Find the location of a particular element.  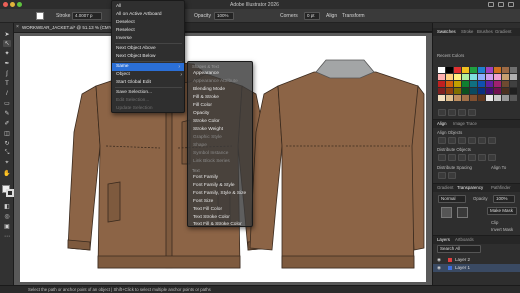

paintbrush-tool-icon: ✎ is located at coordinates (7, 113).